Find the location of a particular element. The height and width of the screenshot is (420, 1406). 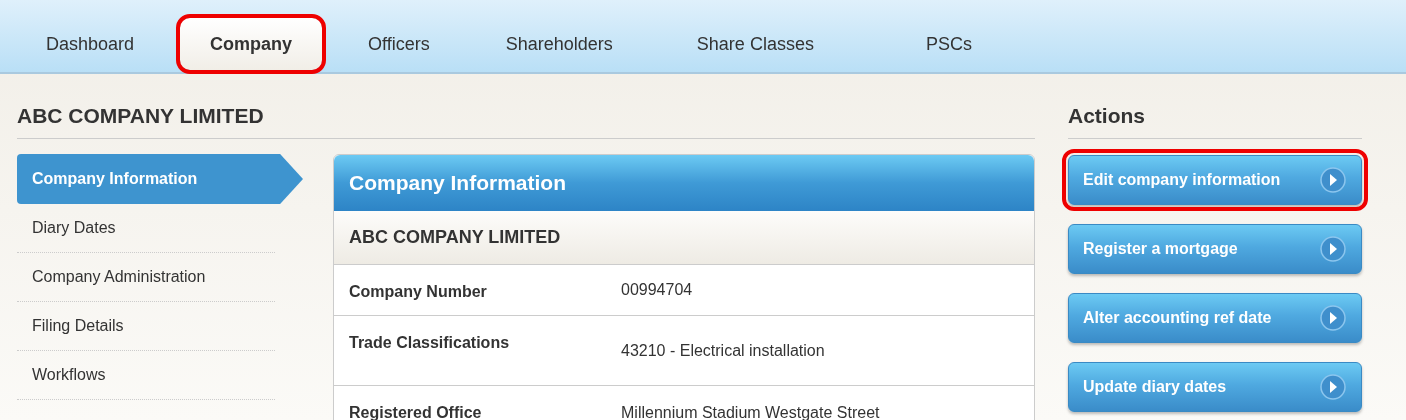

field-label: Company Number is located at coordinates (418, 292).